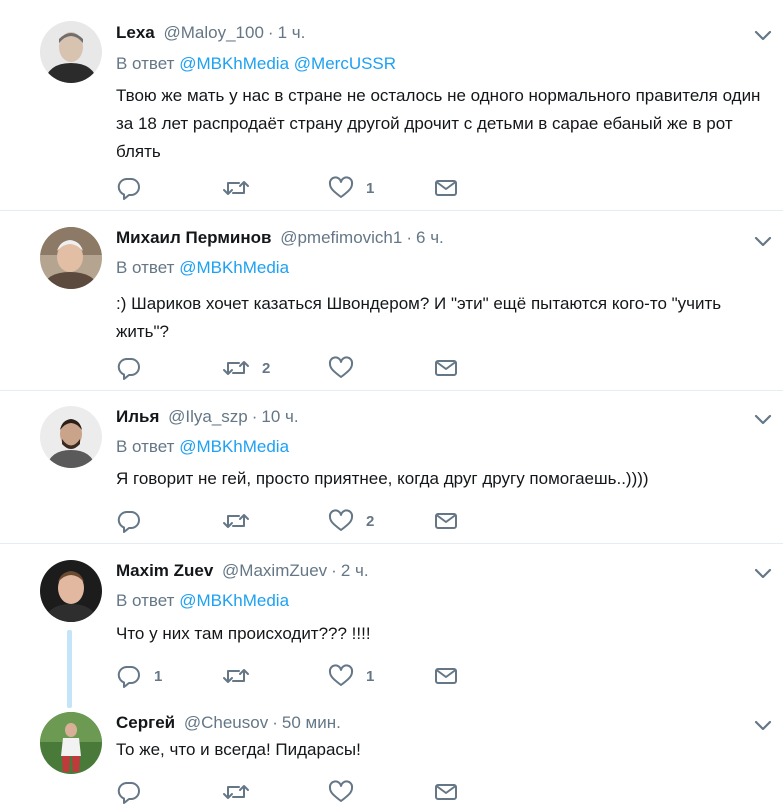 This screenshot has height=811, width=783. I want to click on reply-context: В ответ @MBKhMedia @MercUSSR, so click(256, 64).